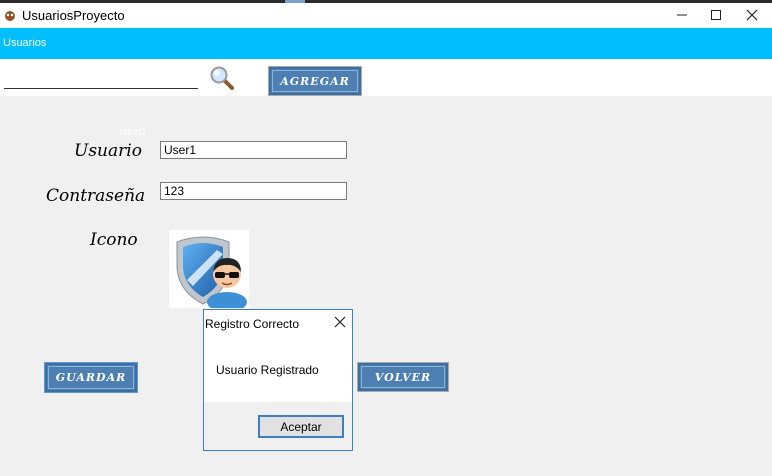 The width and height of the screenshot is (772, 476). I want to click on close-icon, so click(752, 15).